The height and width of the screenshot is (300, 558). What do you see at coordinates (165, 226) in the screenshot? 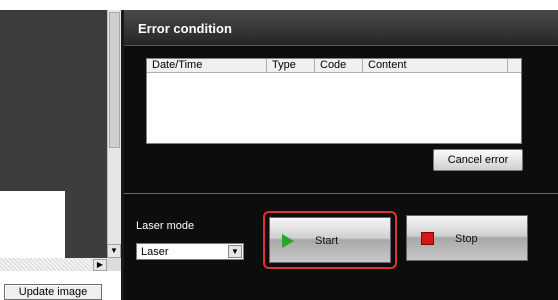
I see `laser-mode-label: Laser mode` at bounding box center [165, 226].